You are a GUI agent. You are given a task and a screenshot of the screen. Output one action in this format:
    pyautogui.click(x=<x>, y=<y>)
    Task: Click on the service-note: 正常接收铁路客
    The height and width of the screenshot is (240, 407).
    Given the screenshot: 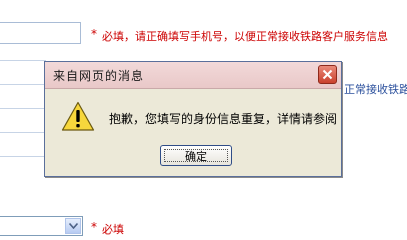 What is the action you would take?
    pyautogui.click(x=375, y=89)
    